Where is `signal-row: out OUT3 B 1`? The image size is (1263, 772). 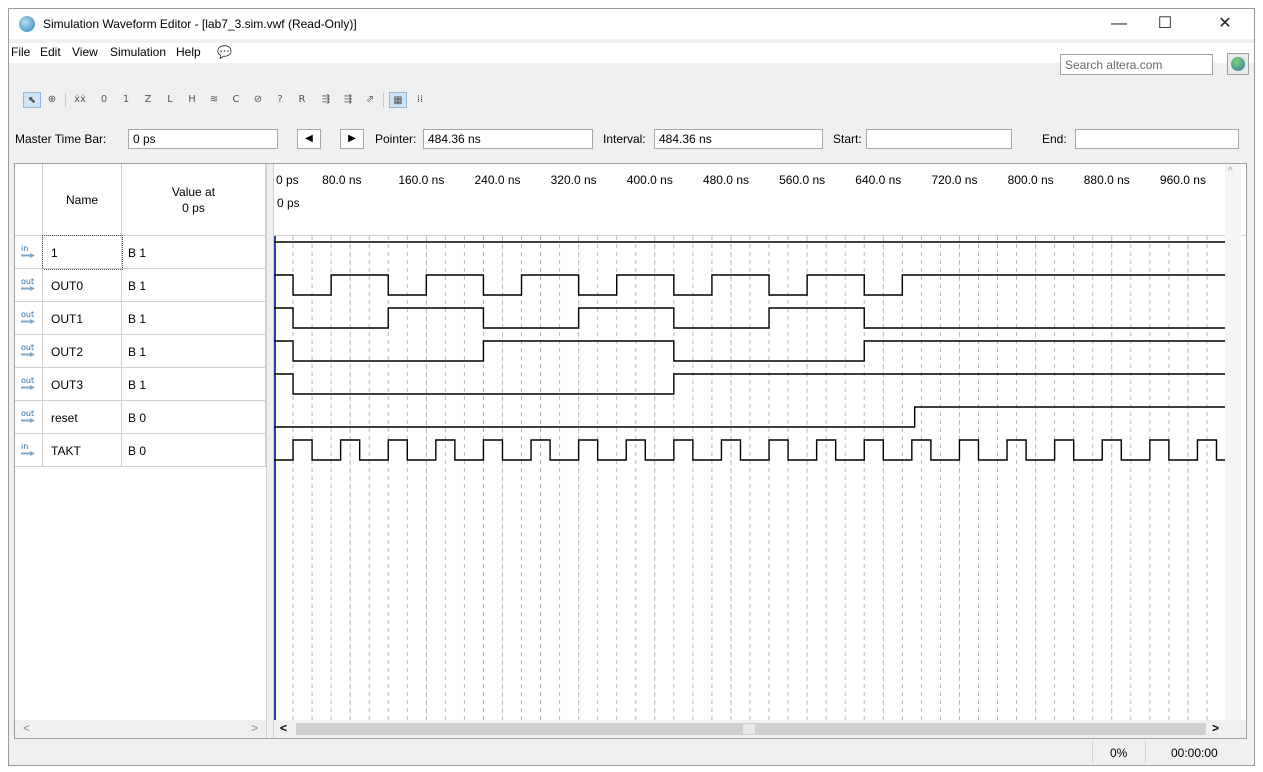
signal-row: out OUT3 B 1 is located at coordinates (140, 384).